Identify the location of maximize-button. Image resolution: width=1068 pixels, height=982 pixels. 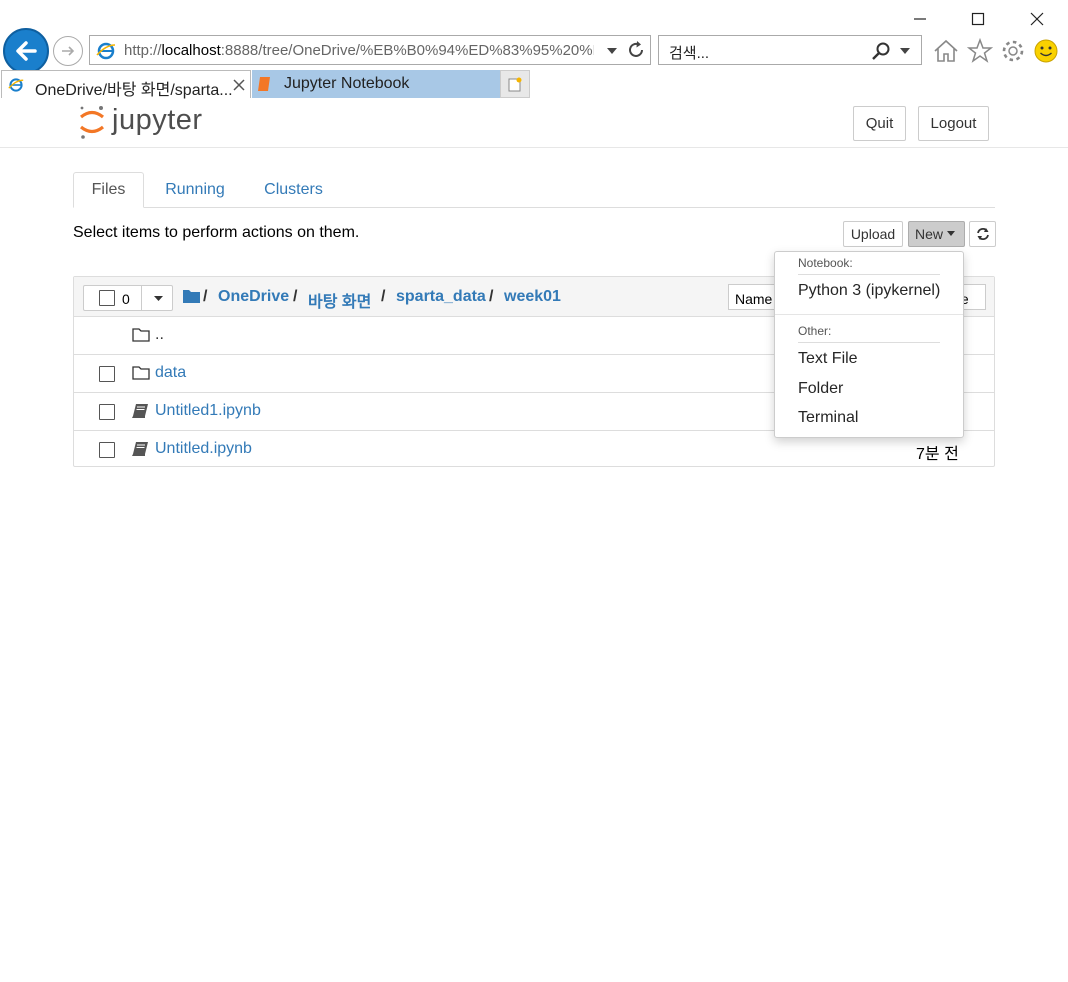
(978, 19).